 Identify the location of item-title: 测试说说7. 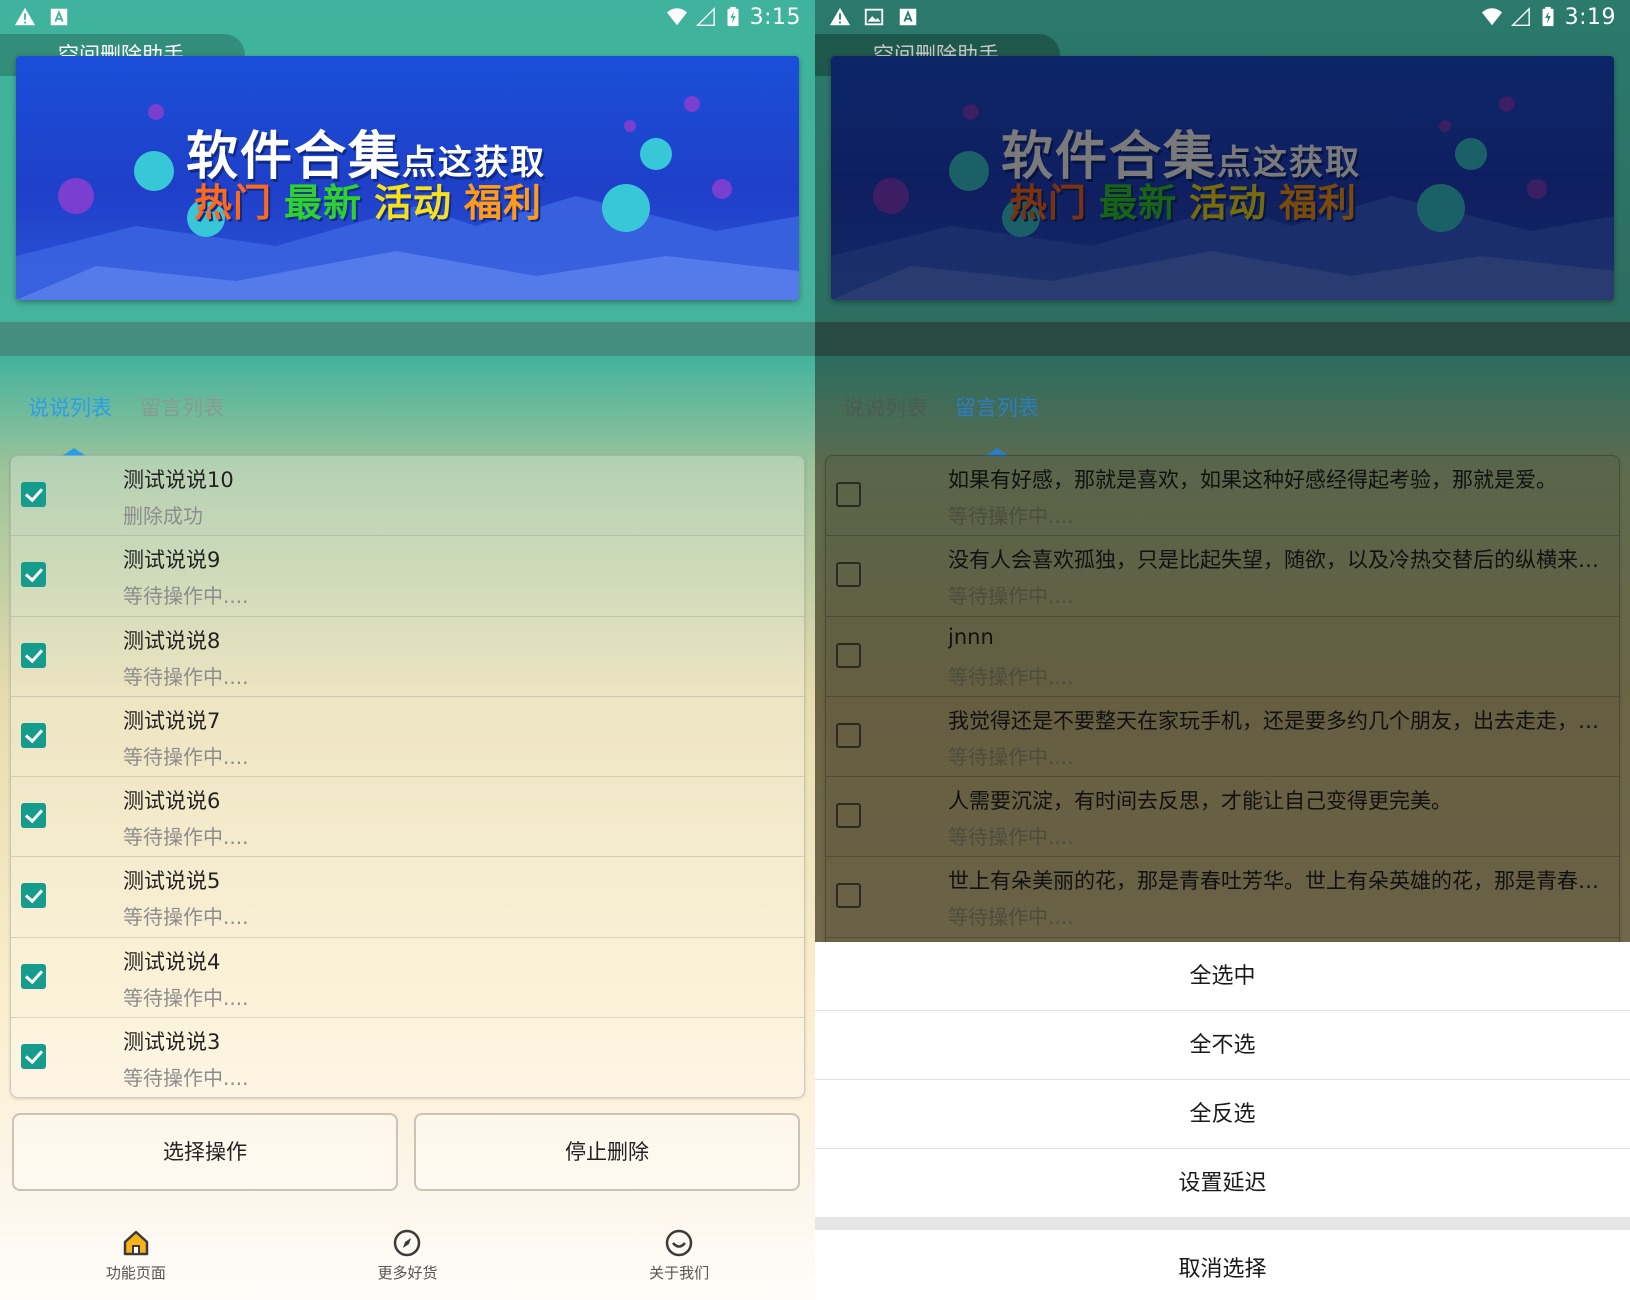
(172, 720).